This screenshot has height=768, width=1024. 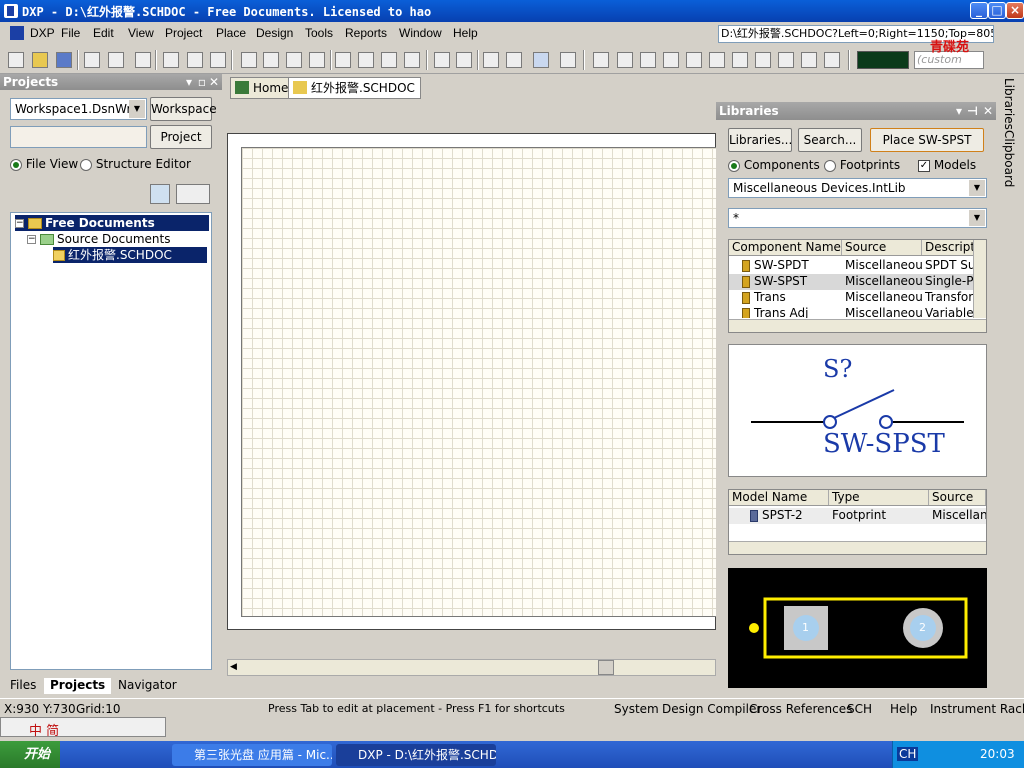 What do you see at coordinates (606, 667) in the screenshot?
I see `scroll-thumb` at bounding box center [606, 667].